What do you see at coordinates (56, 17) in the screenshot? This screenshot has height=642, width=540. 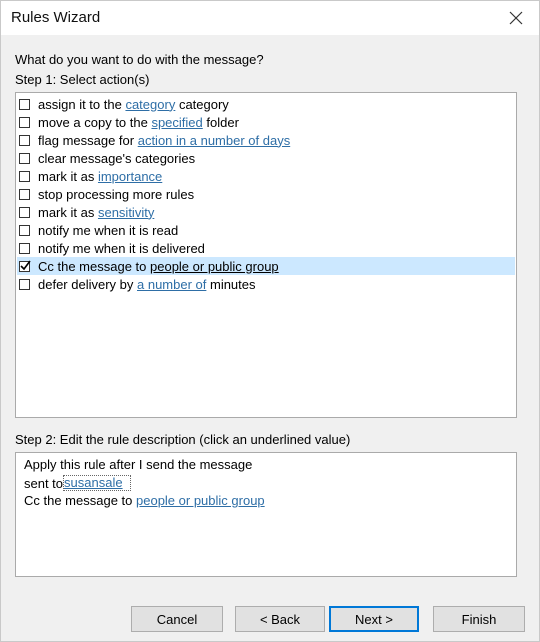 I see `window-title: Rules Wizard` at bounding box center [56, 17].